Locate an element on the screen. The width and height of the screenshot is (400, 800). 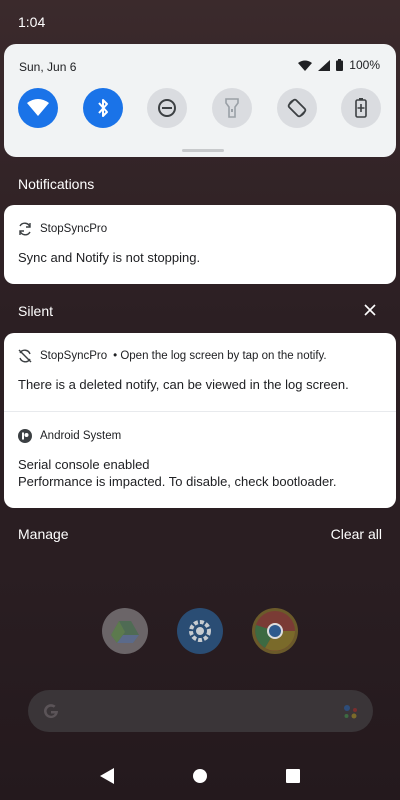
notifications-header: Notifications is located at coordinates (56, 184).